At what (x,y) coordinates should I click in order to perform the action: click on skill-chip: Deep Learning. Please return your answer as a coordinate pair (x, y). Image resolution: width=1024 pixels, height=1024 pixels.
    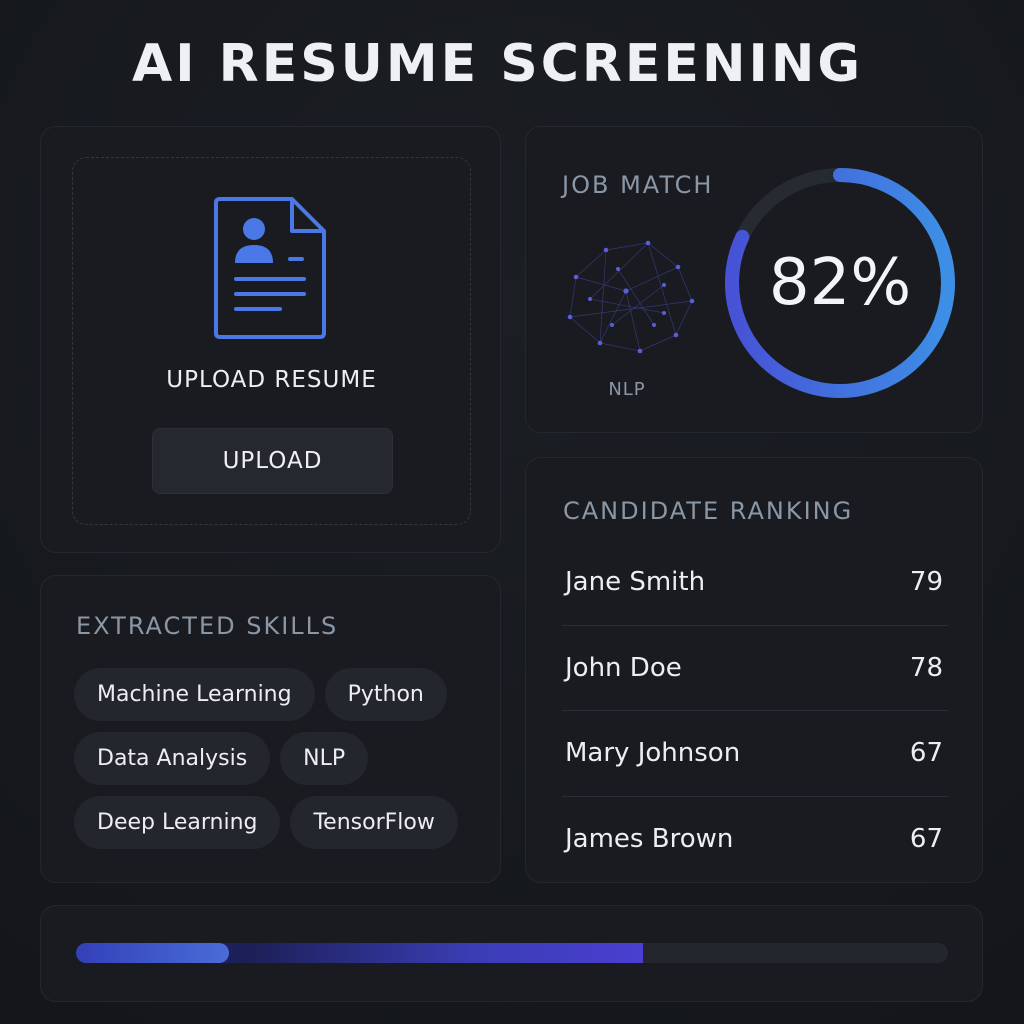
    Looking at the image, I should click on (177, 822).